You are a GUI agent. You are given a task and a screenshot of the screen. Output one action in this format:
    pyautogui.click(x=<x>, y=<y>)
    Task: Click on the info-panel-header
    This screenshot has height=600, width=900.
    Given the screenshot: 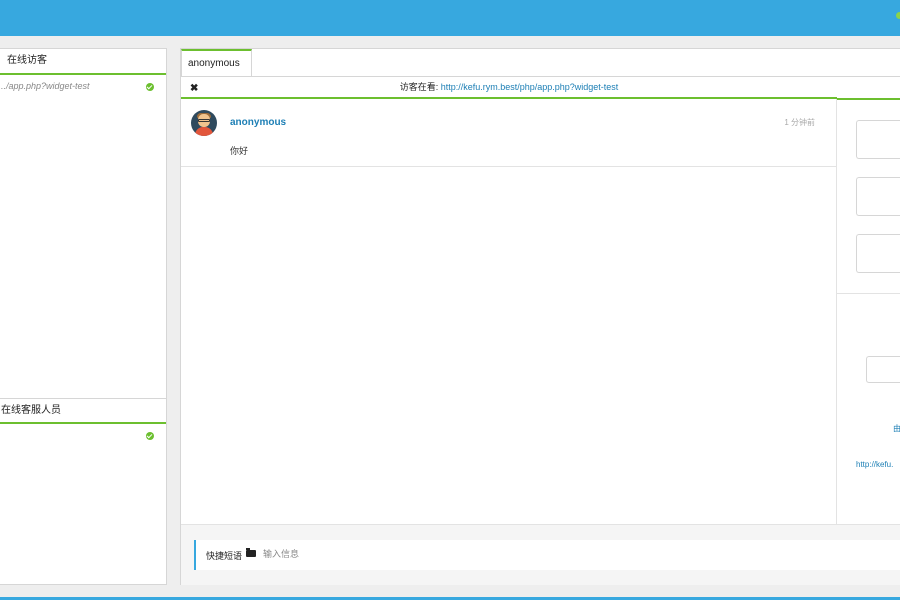 What is the action you would take?
    pyautogui.click(x=868, y=88)
    